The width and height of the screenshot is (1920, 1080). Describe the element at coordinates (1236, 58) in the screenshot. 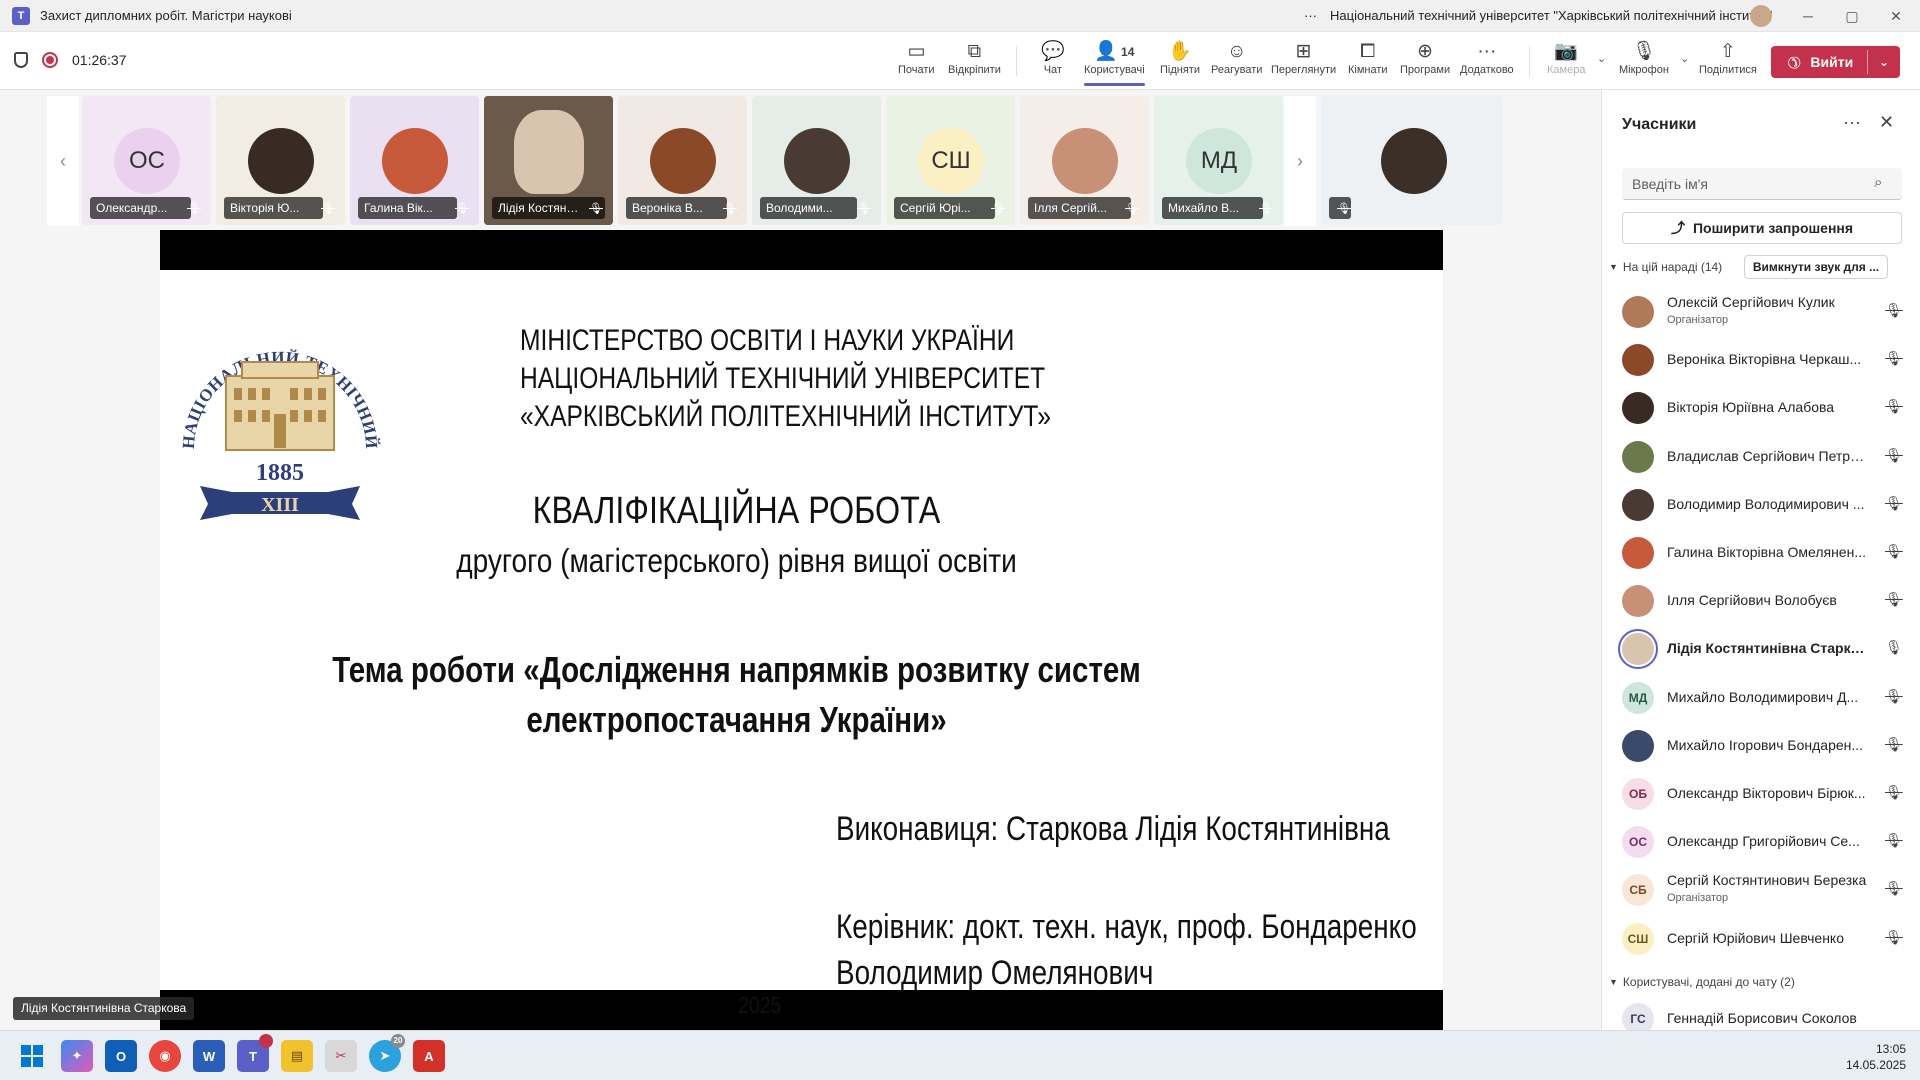

I see `react-button: ☺ Реагувати` at that location.